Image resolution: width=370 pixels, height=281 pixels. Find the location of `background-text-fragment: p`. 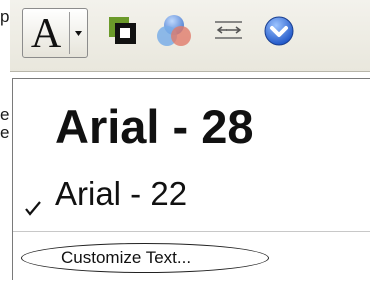

background-text-fragment: p is located at coordinates (5, 16).